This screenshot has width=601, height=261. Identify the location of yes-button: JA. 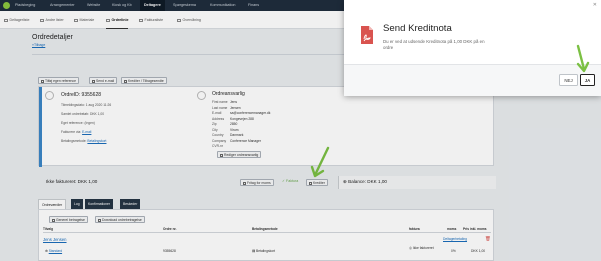
(587, 80).